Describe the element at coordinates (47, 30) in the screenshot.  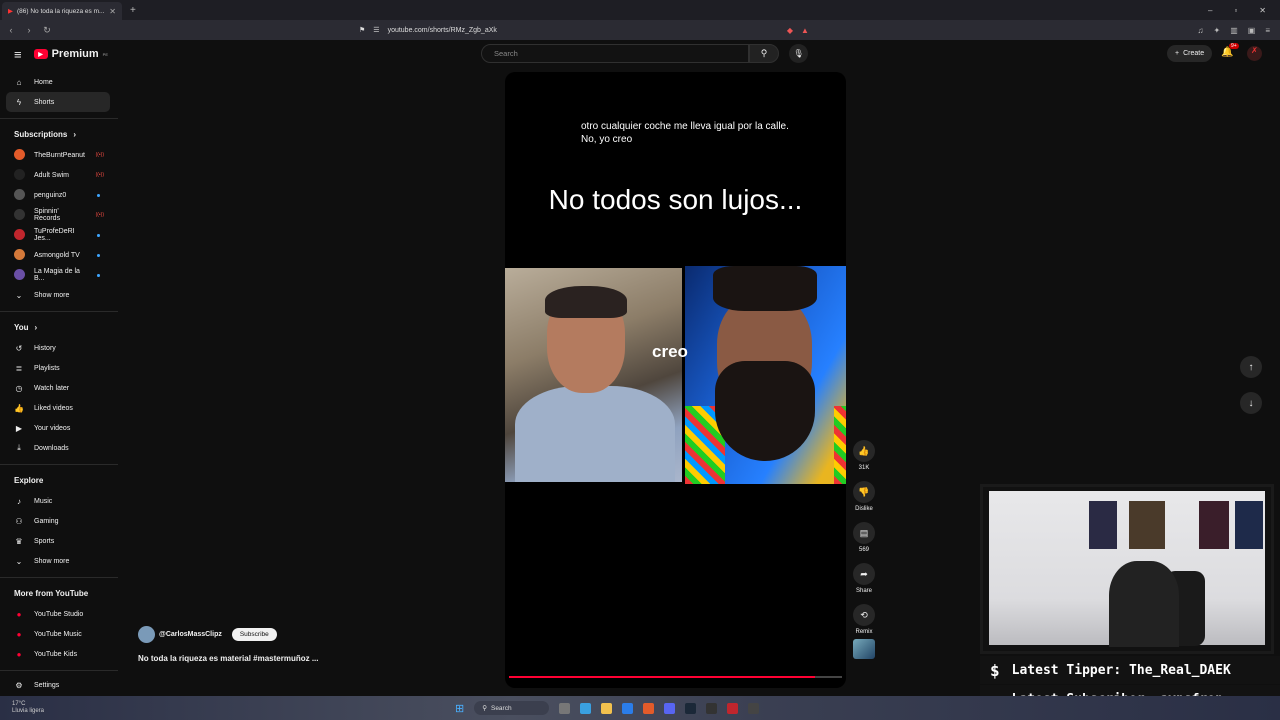
I see `reload-icon: ↻` at that location.